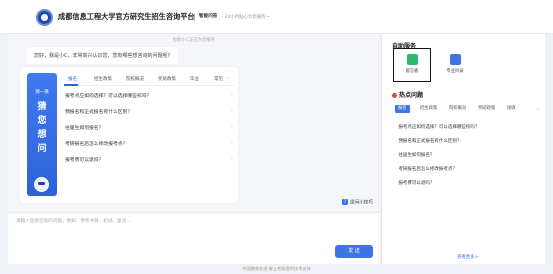  I want to click on hot-question: 报考点应如何选择？可以选择哪些校吗？, so click(468, 127).